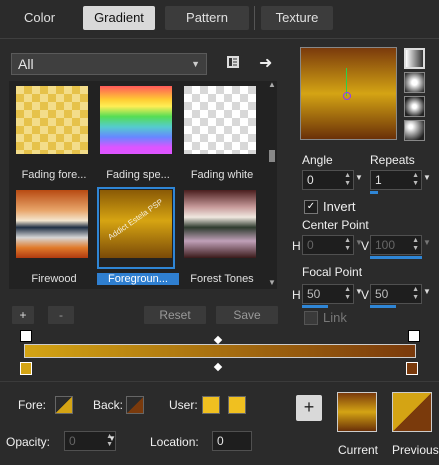  What do you see at coordinates (365, 295) in the screenshot?
I see `focal-v-label: V` at bounding box center [365, 295].